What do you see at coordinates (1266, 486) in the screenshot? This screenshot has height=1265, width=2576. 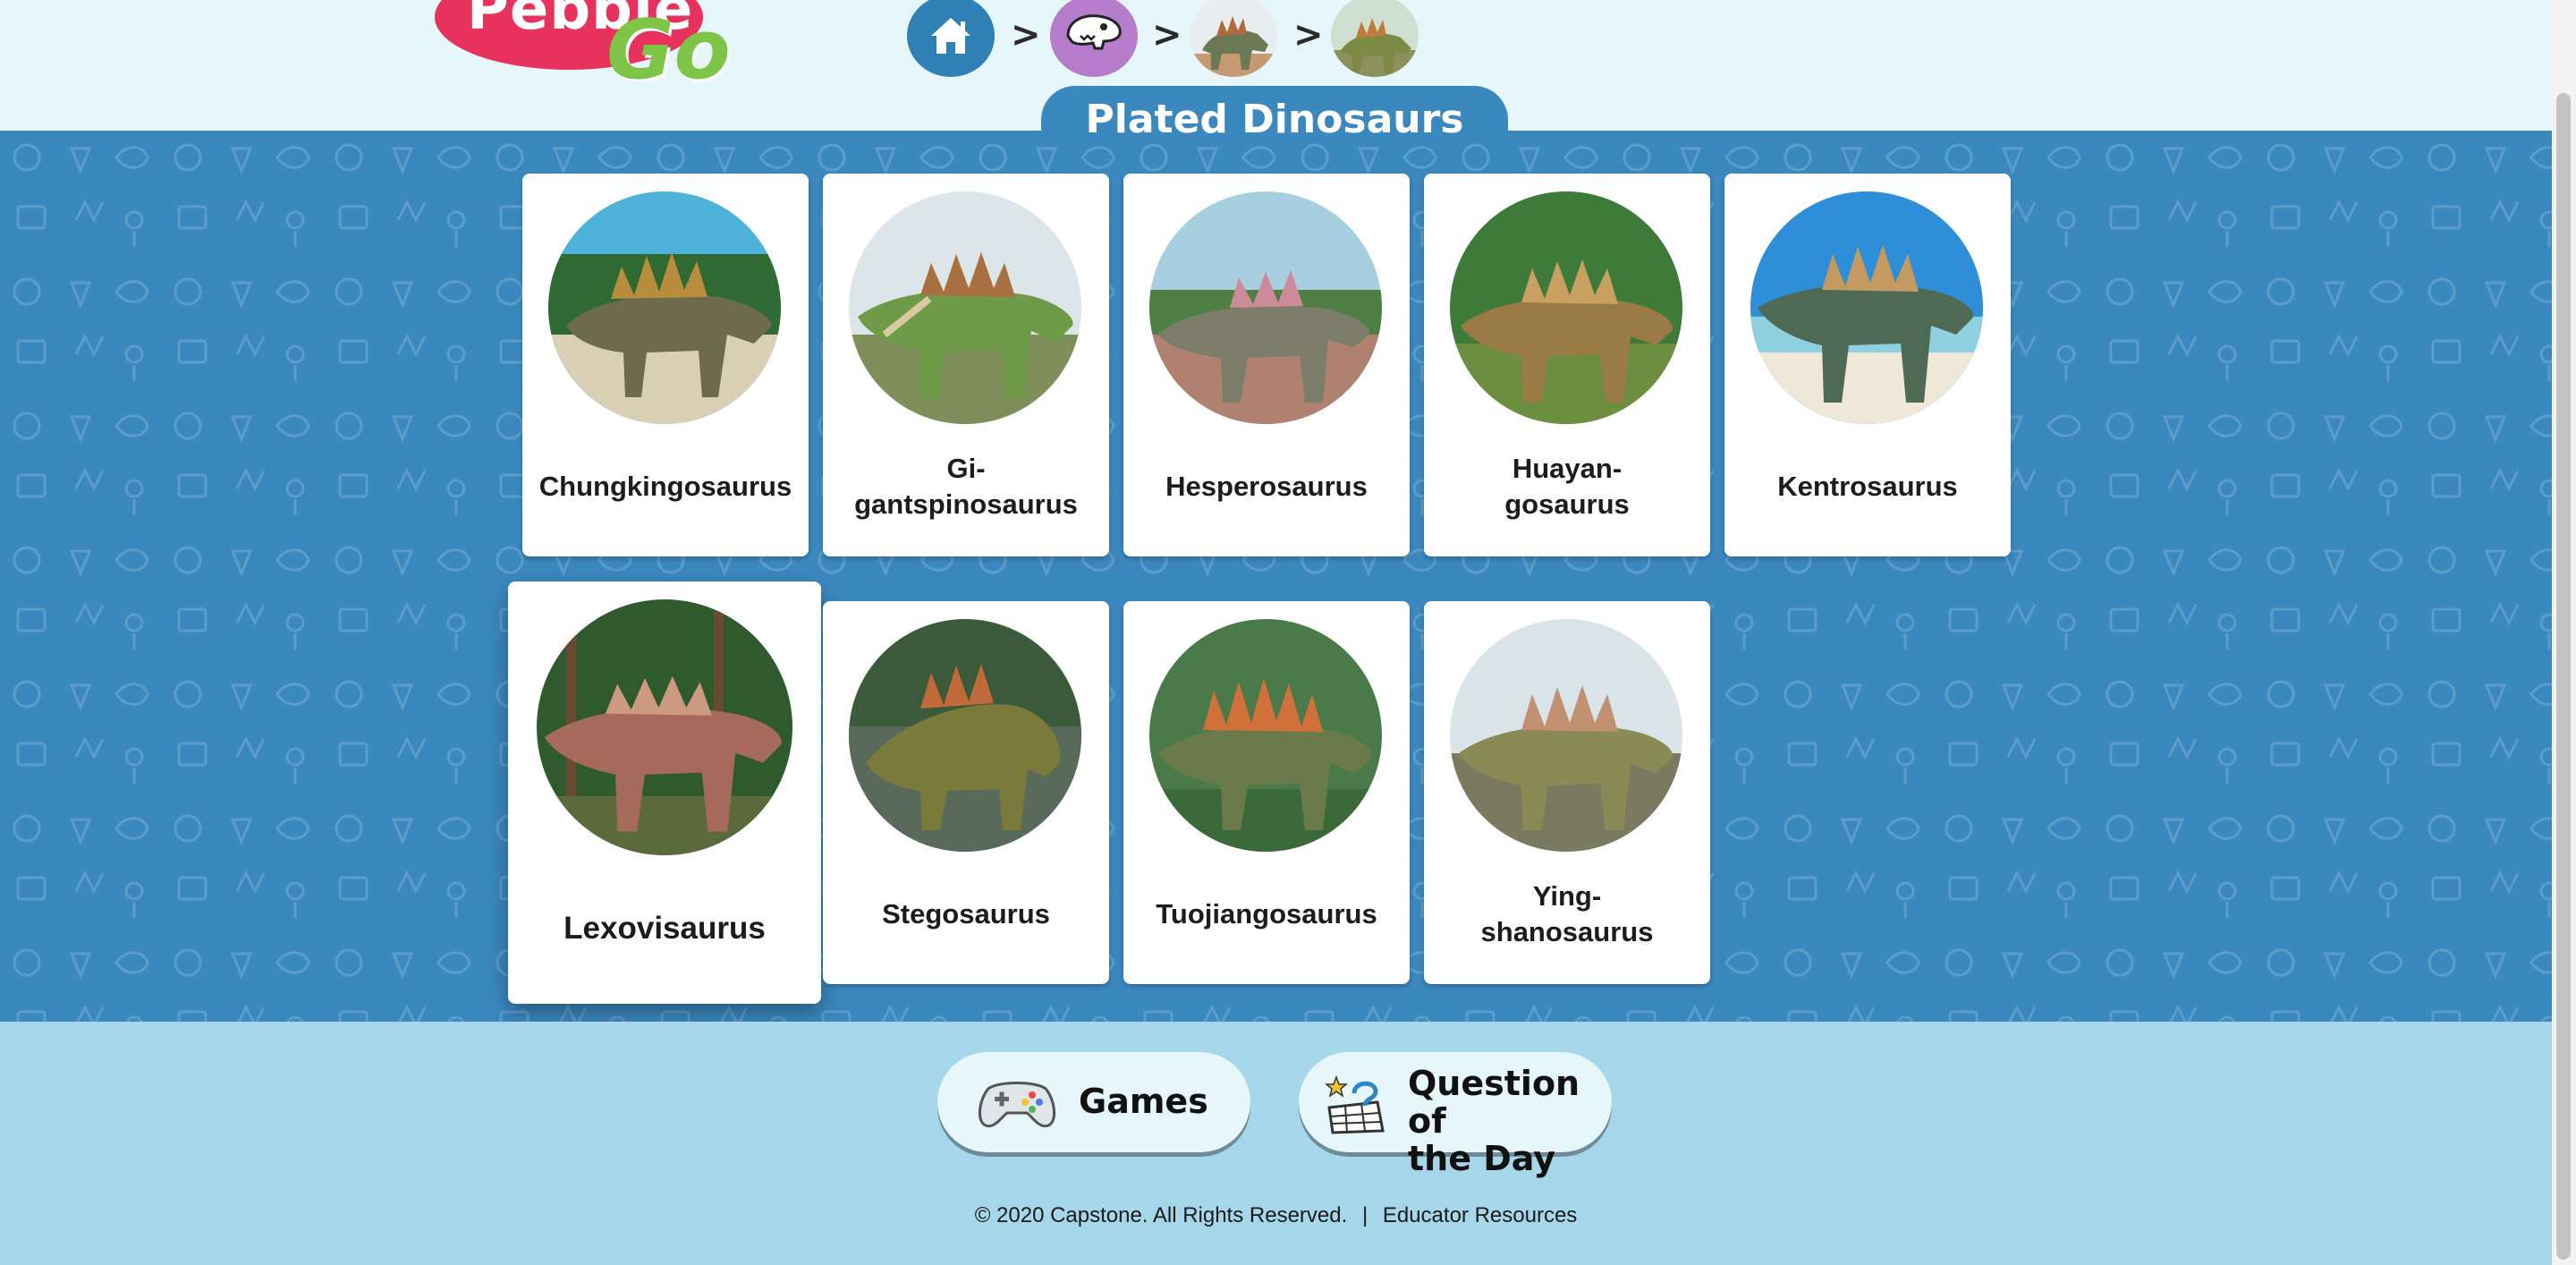 I see `card-label: Hesperosaurus` at bounding box center [1266, 486].